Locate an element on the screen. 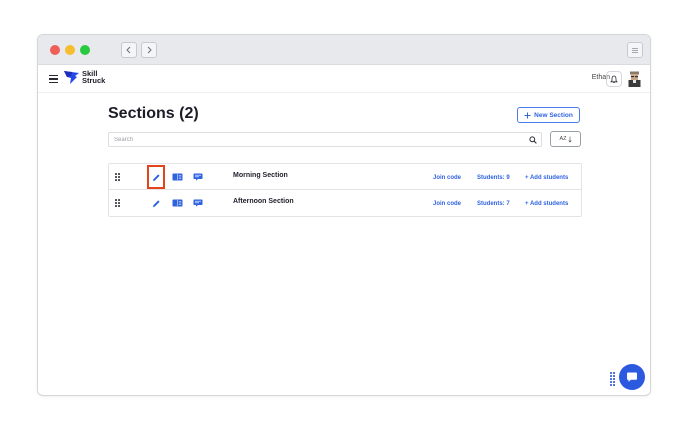 This screenshot has height=430, width=688. logo-line-2: Struck is located at coordinates (94, 80).